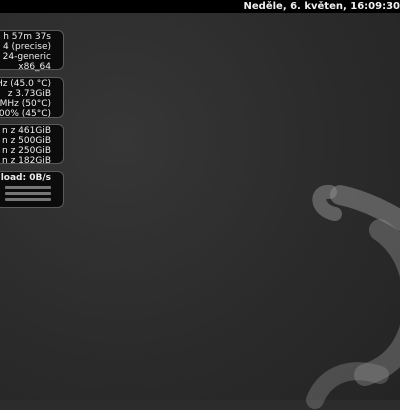 This screenshot has height=410, width=400. What do you see at coordinates (353, 297) in the screenshot?
I see `wallpaper-logo` at bounding box center [353, 297].